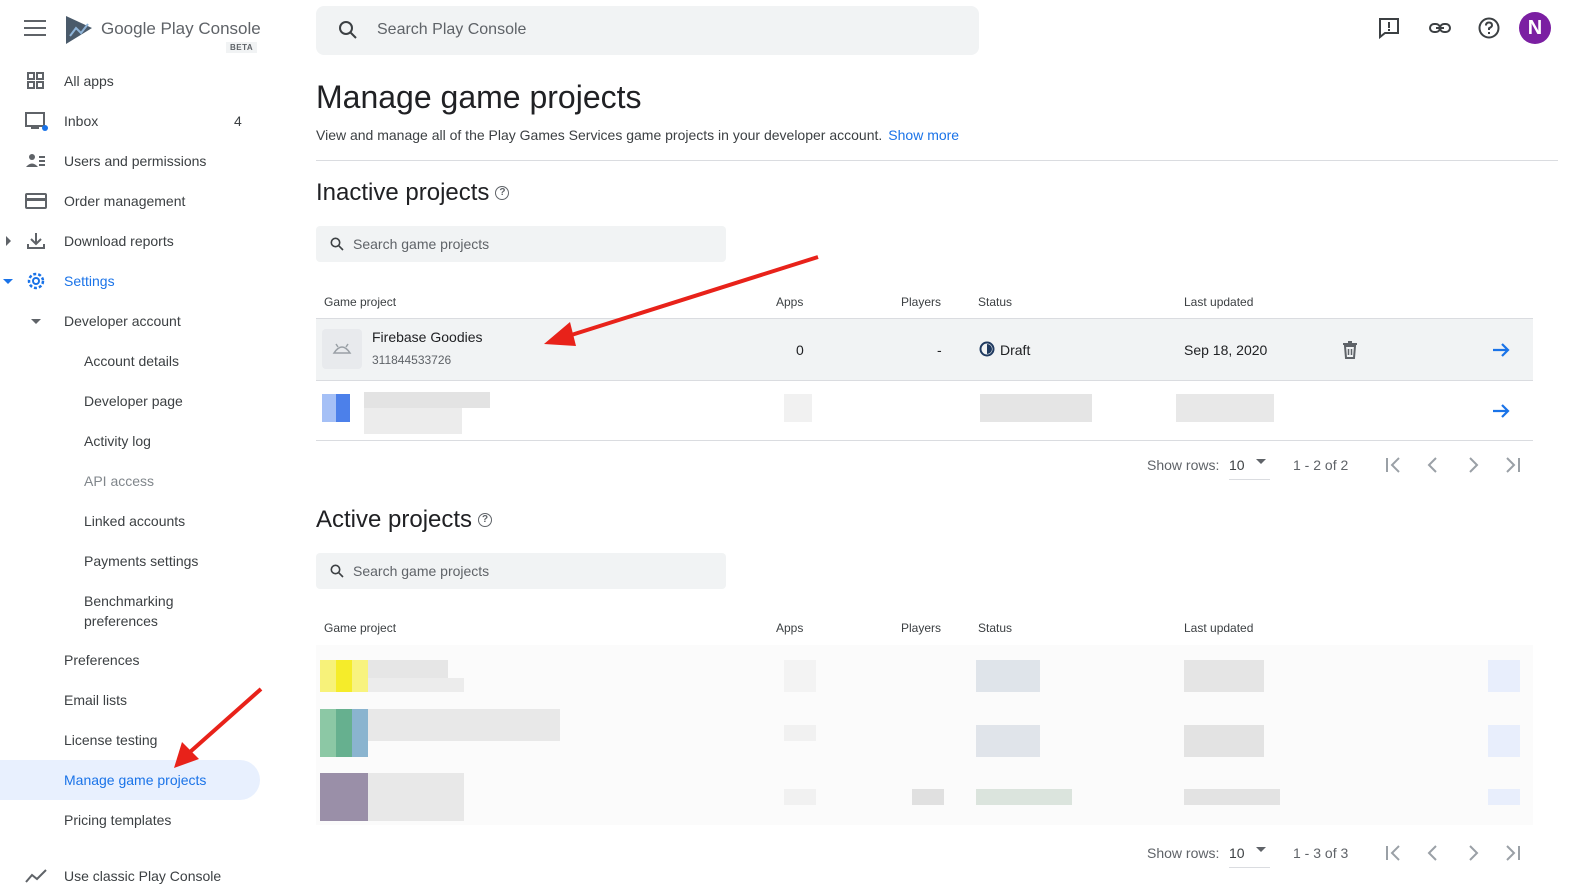  I want to click on page-title: Manage game projects, so click(479, 97).